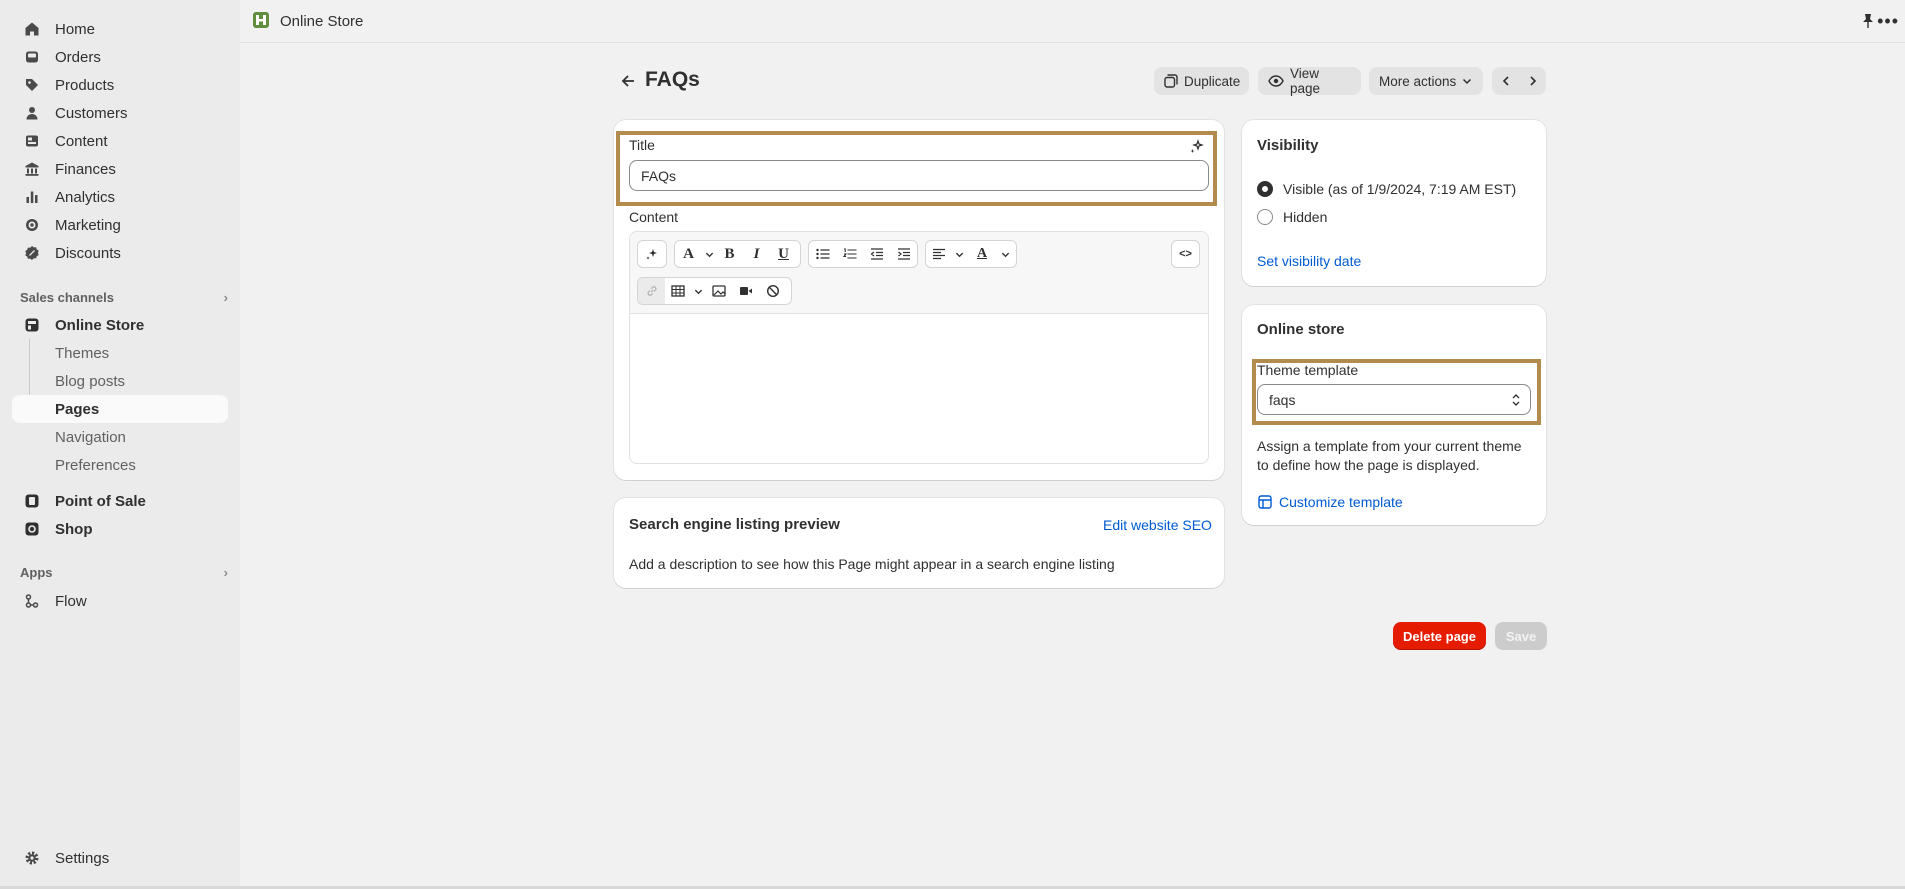 The image size is (1905, 889). I want to click on tb-insert-group, so click(714, 291).